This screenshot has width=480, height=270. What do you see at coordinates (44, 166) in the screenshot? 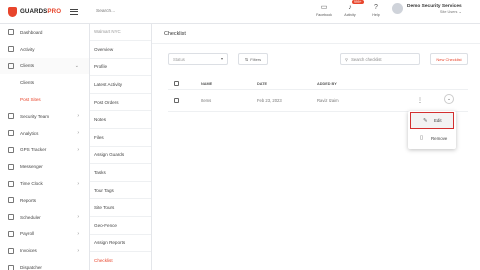
I see `sidebar-item-messenger: Messenger` at bounding box center [44, 166].